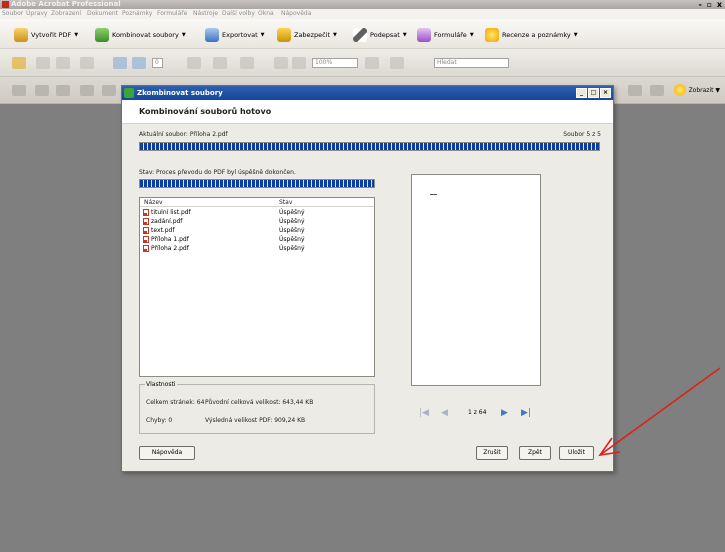 The width and height of the screenshot is (725, 552). I want to click on export-icon, so click(212, 35).